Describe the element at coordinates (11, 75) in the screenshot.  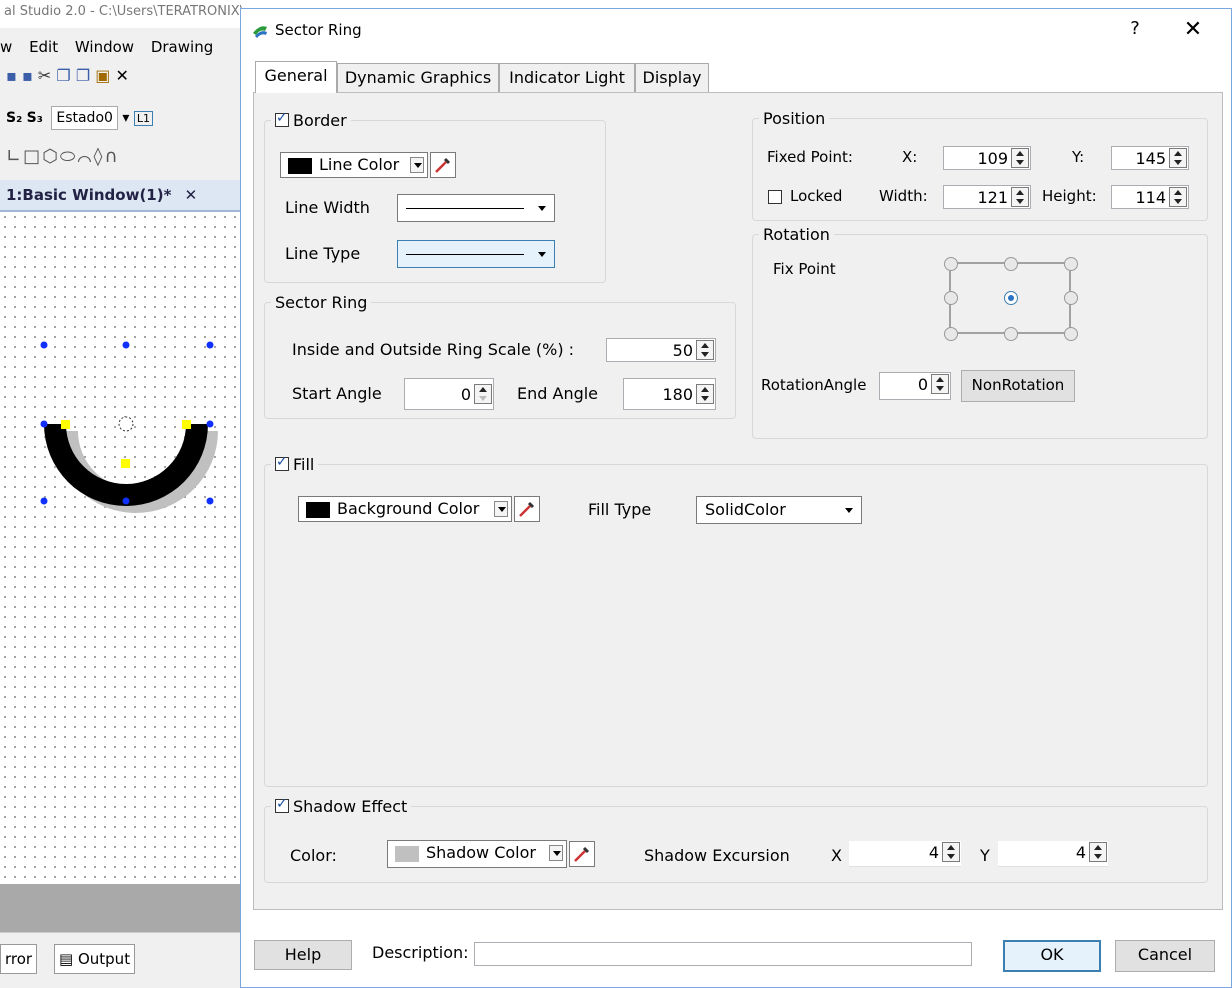
I see `save-icon: ▪` at that location.